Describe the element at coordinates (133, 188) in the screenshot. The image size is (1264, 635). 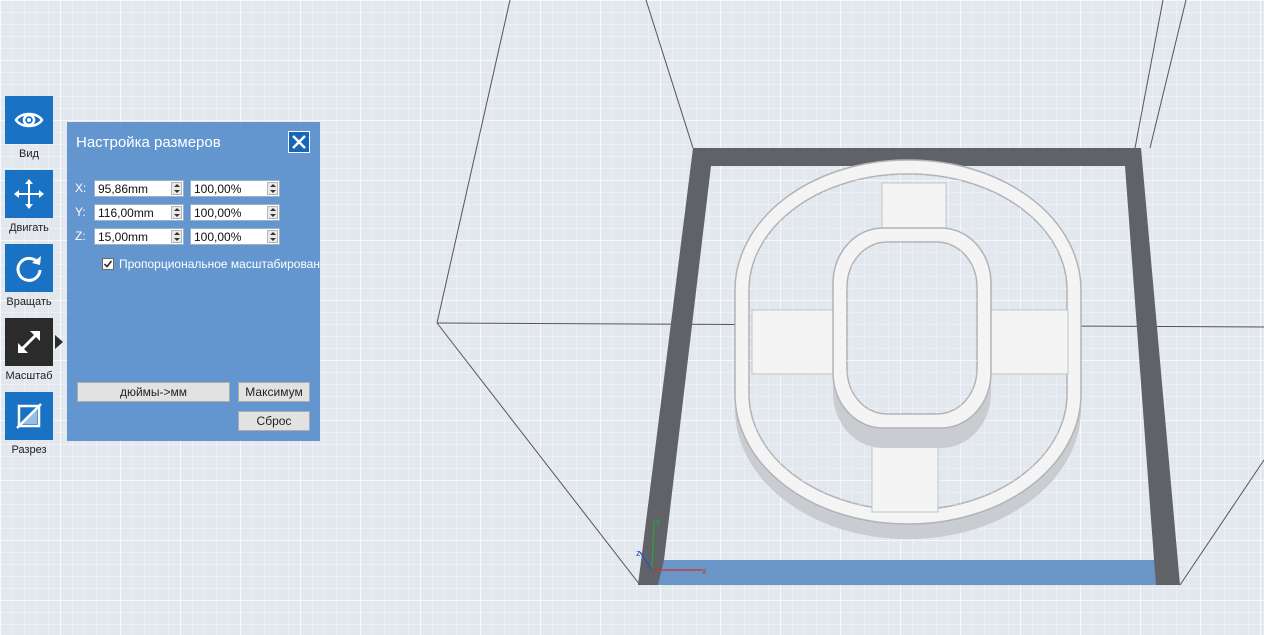
I see `size-x-input` at that location.